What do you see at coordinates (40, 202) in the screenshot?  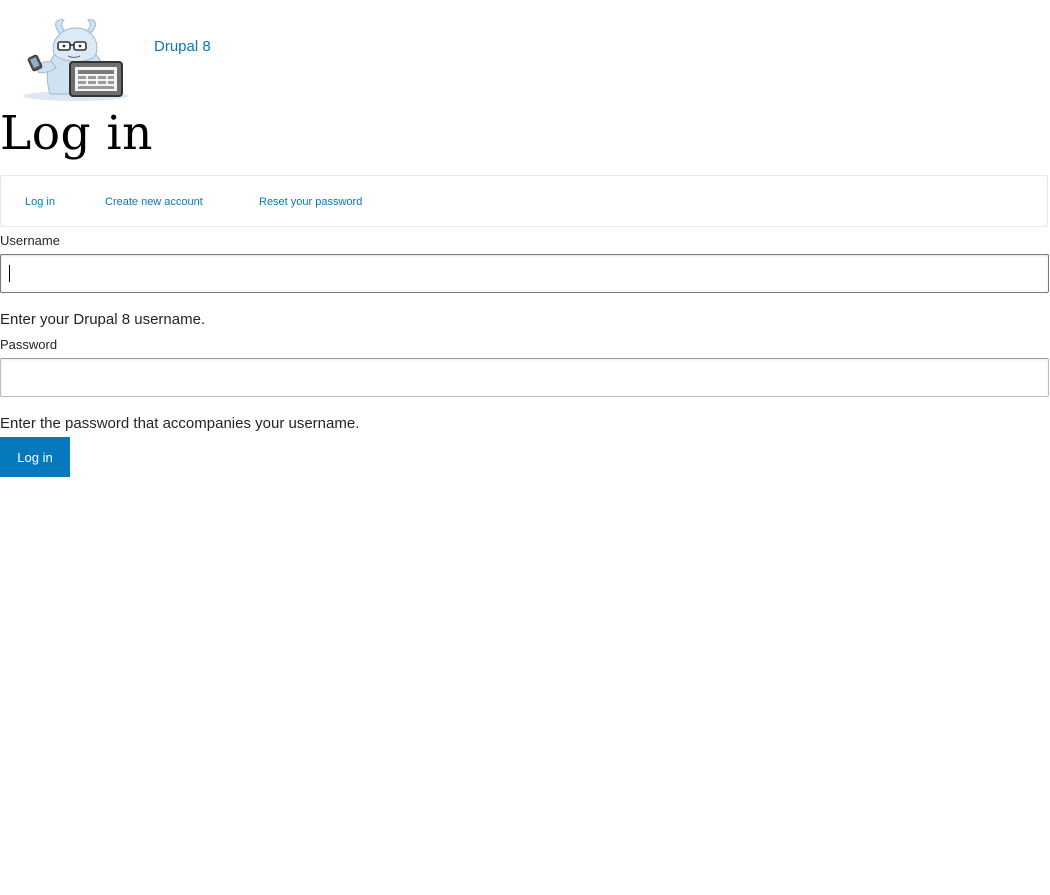 I see `tab-login: Log in` at bounding box center [40, 202].